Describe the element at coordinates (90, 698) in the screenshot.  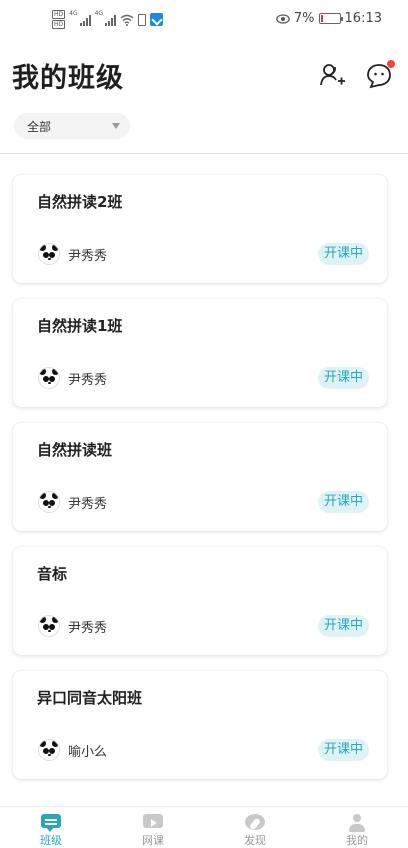
I see `class-name: 异口同音太阳班` at that location.